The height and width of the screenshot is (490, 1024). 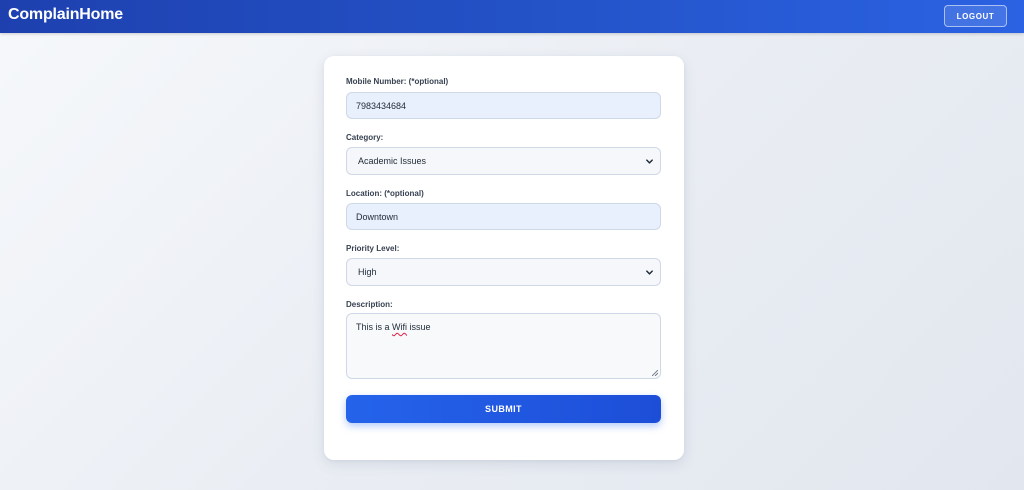 What do you see at coordinates (397, 81) in the screenshot?
I see `mobile-number-label: Mobile Number: (*optional)` at bounding box center [397, 81].